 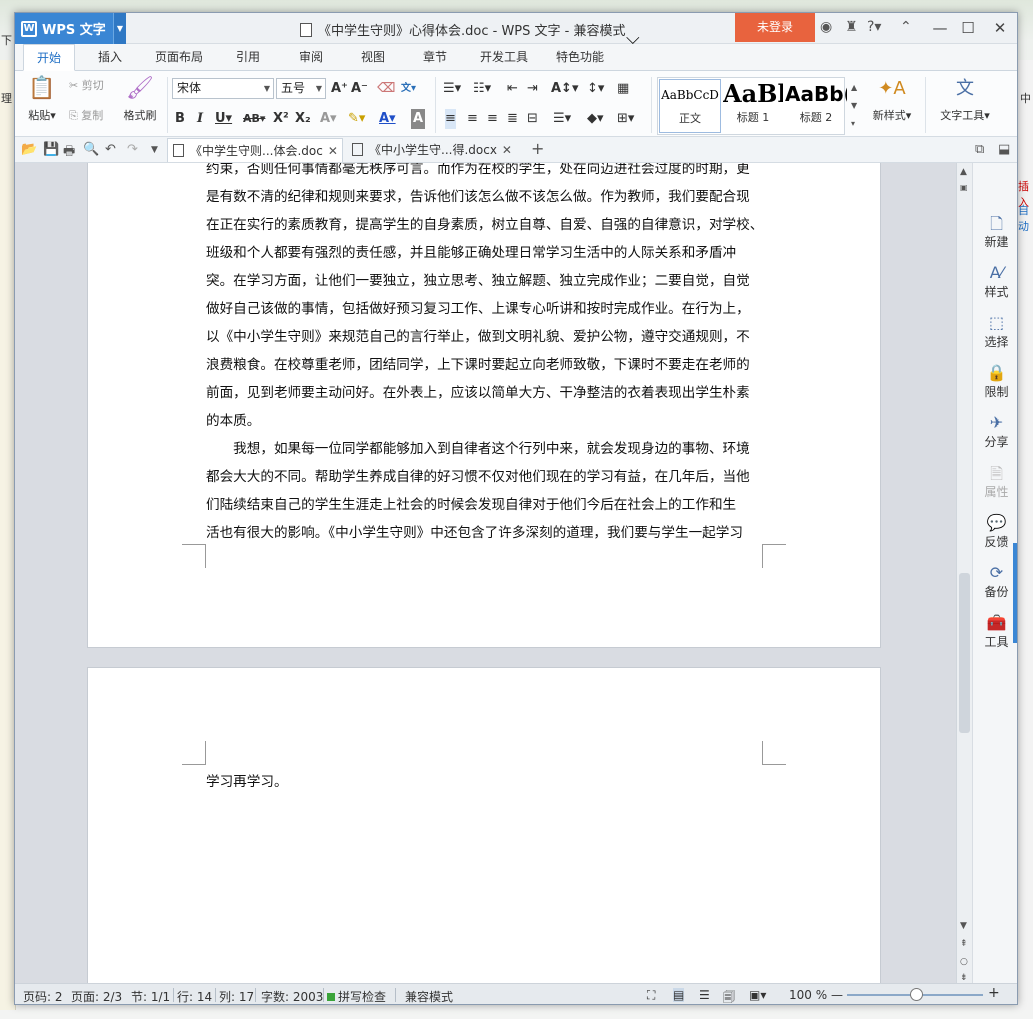 I want to click on reading-view-icon: ▣▾, so click(x=757, y=995).